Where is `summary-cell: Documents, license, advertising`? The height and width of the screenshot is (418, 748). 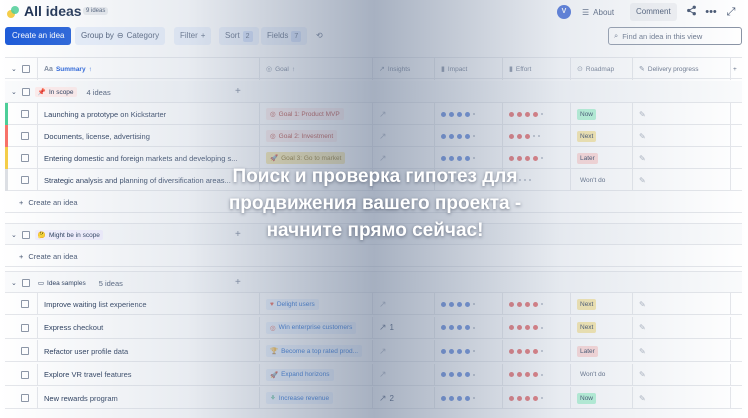
summary-cell: Documents, license, advertising is located at coordinates (149, 136).